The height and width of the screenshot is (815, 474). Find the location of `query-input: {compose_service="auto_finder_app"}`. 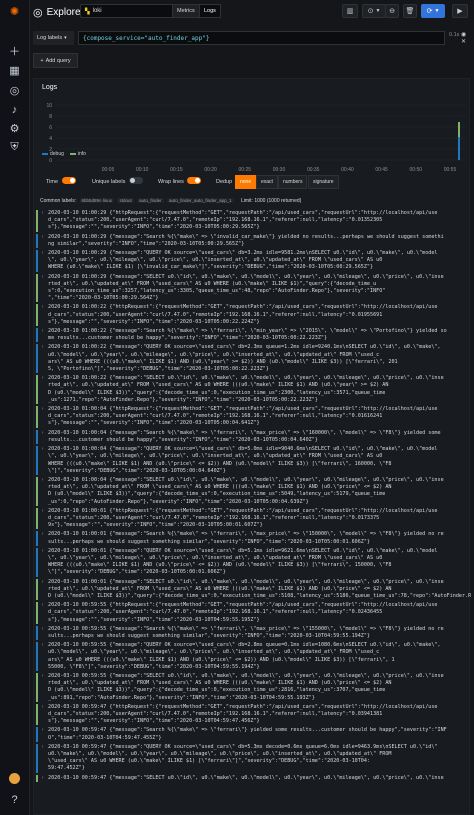

query-input: {compose_service="auto_finder_app"} is located at coordinates (261, 38).